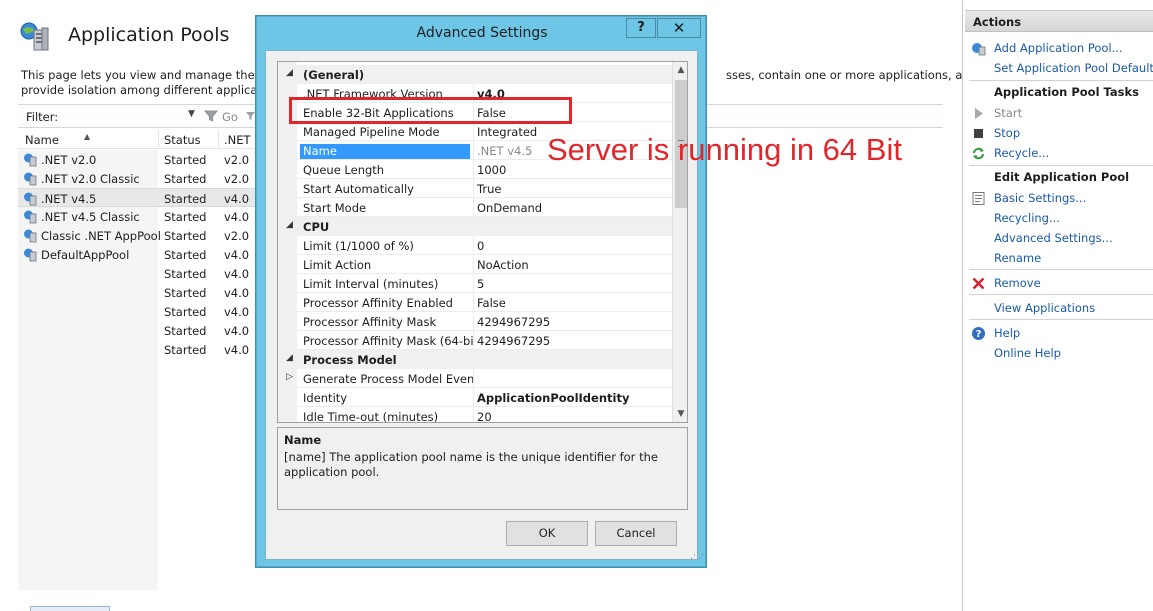 Image resolution: width=1153 pixels, height=611 pixels. I want to click on start-link: Start, so click(1008, 113).